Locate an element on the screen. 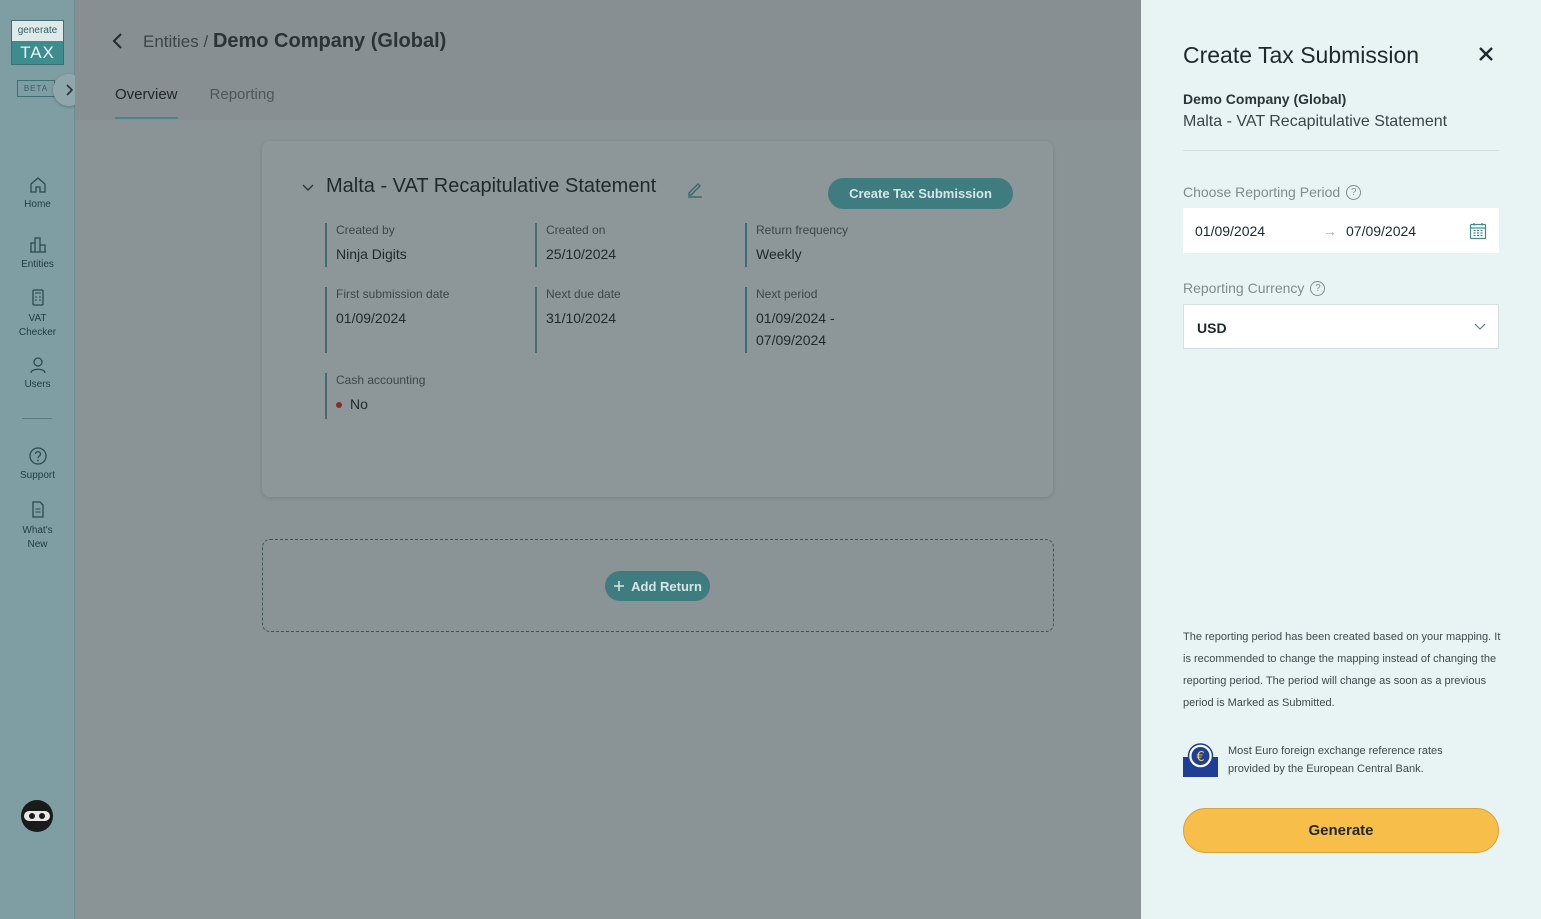  field-label: Cash accounting is located at coordinates (381, 380).